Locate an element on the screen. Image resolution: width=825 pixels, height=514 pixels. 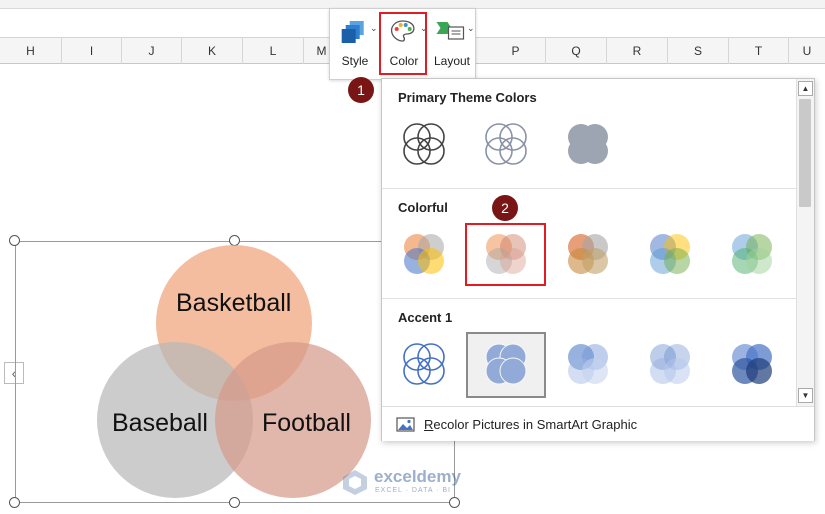
recolor-pictures-item: Recolor Pictures in SmartArt Graphic is located at coordinates (598, 423).